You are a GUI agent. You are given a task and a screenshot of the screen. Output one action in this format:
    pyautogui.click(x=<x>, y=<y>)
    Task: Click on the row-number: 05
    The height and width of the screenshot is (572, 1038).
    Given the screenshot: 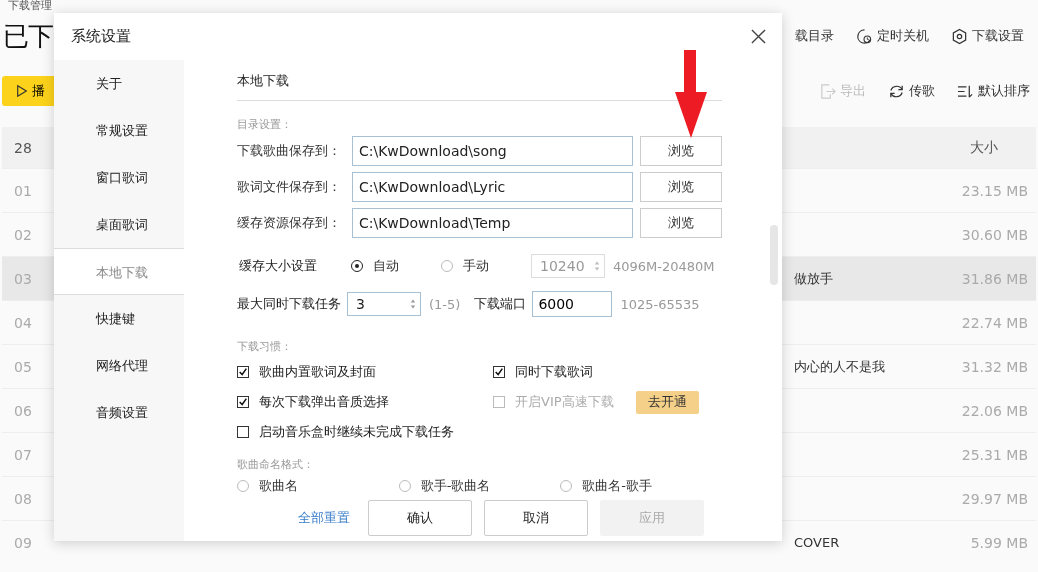 What is the action you would take?
    pyautogui.click(x=23, y=366)
    